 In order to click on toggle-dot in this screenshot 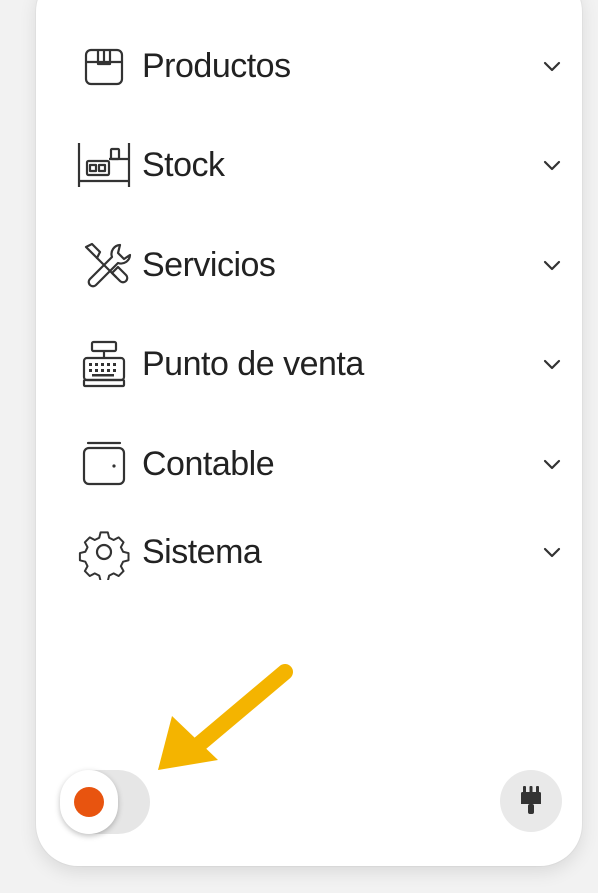, I will do `click(89, 802)`.